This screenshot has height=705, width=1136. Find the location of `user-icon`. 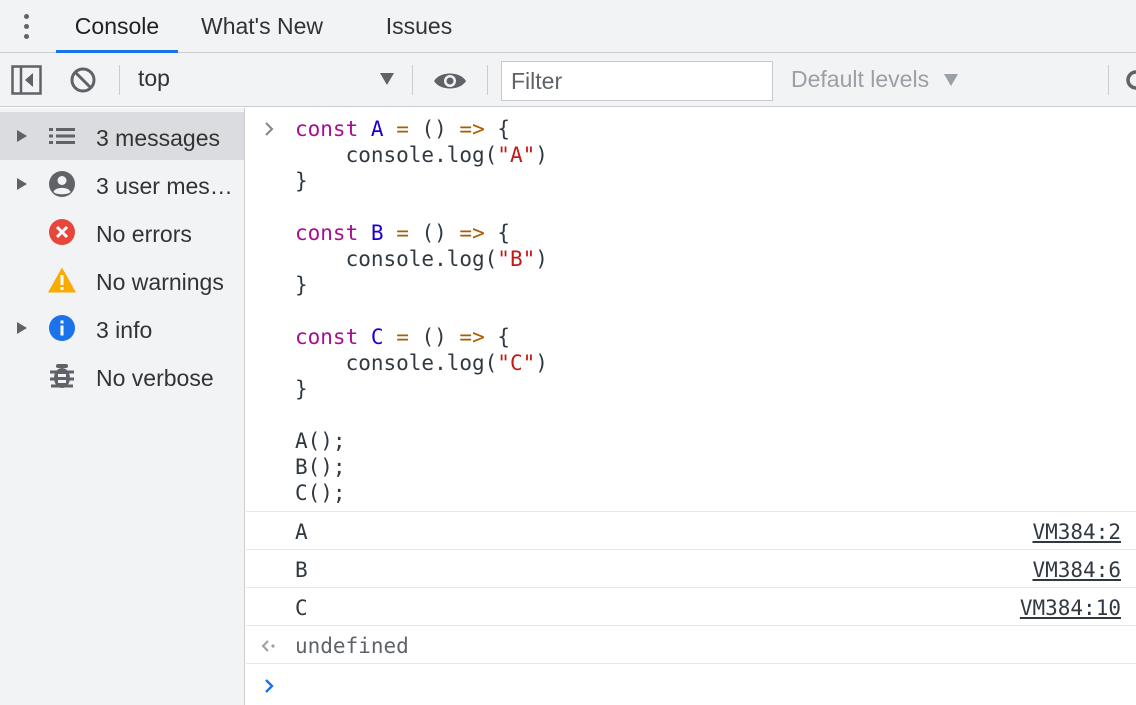

user-icon is located at coordinates (62, 184).